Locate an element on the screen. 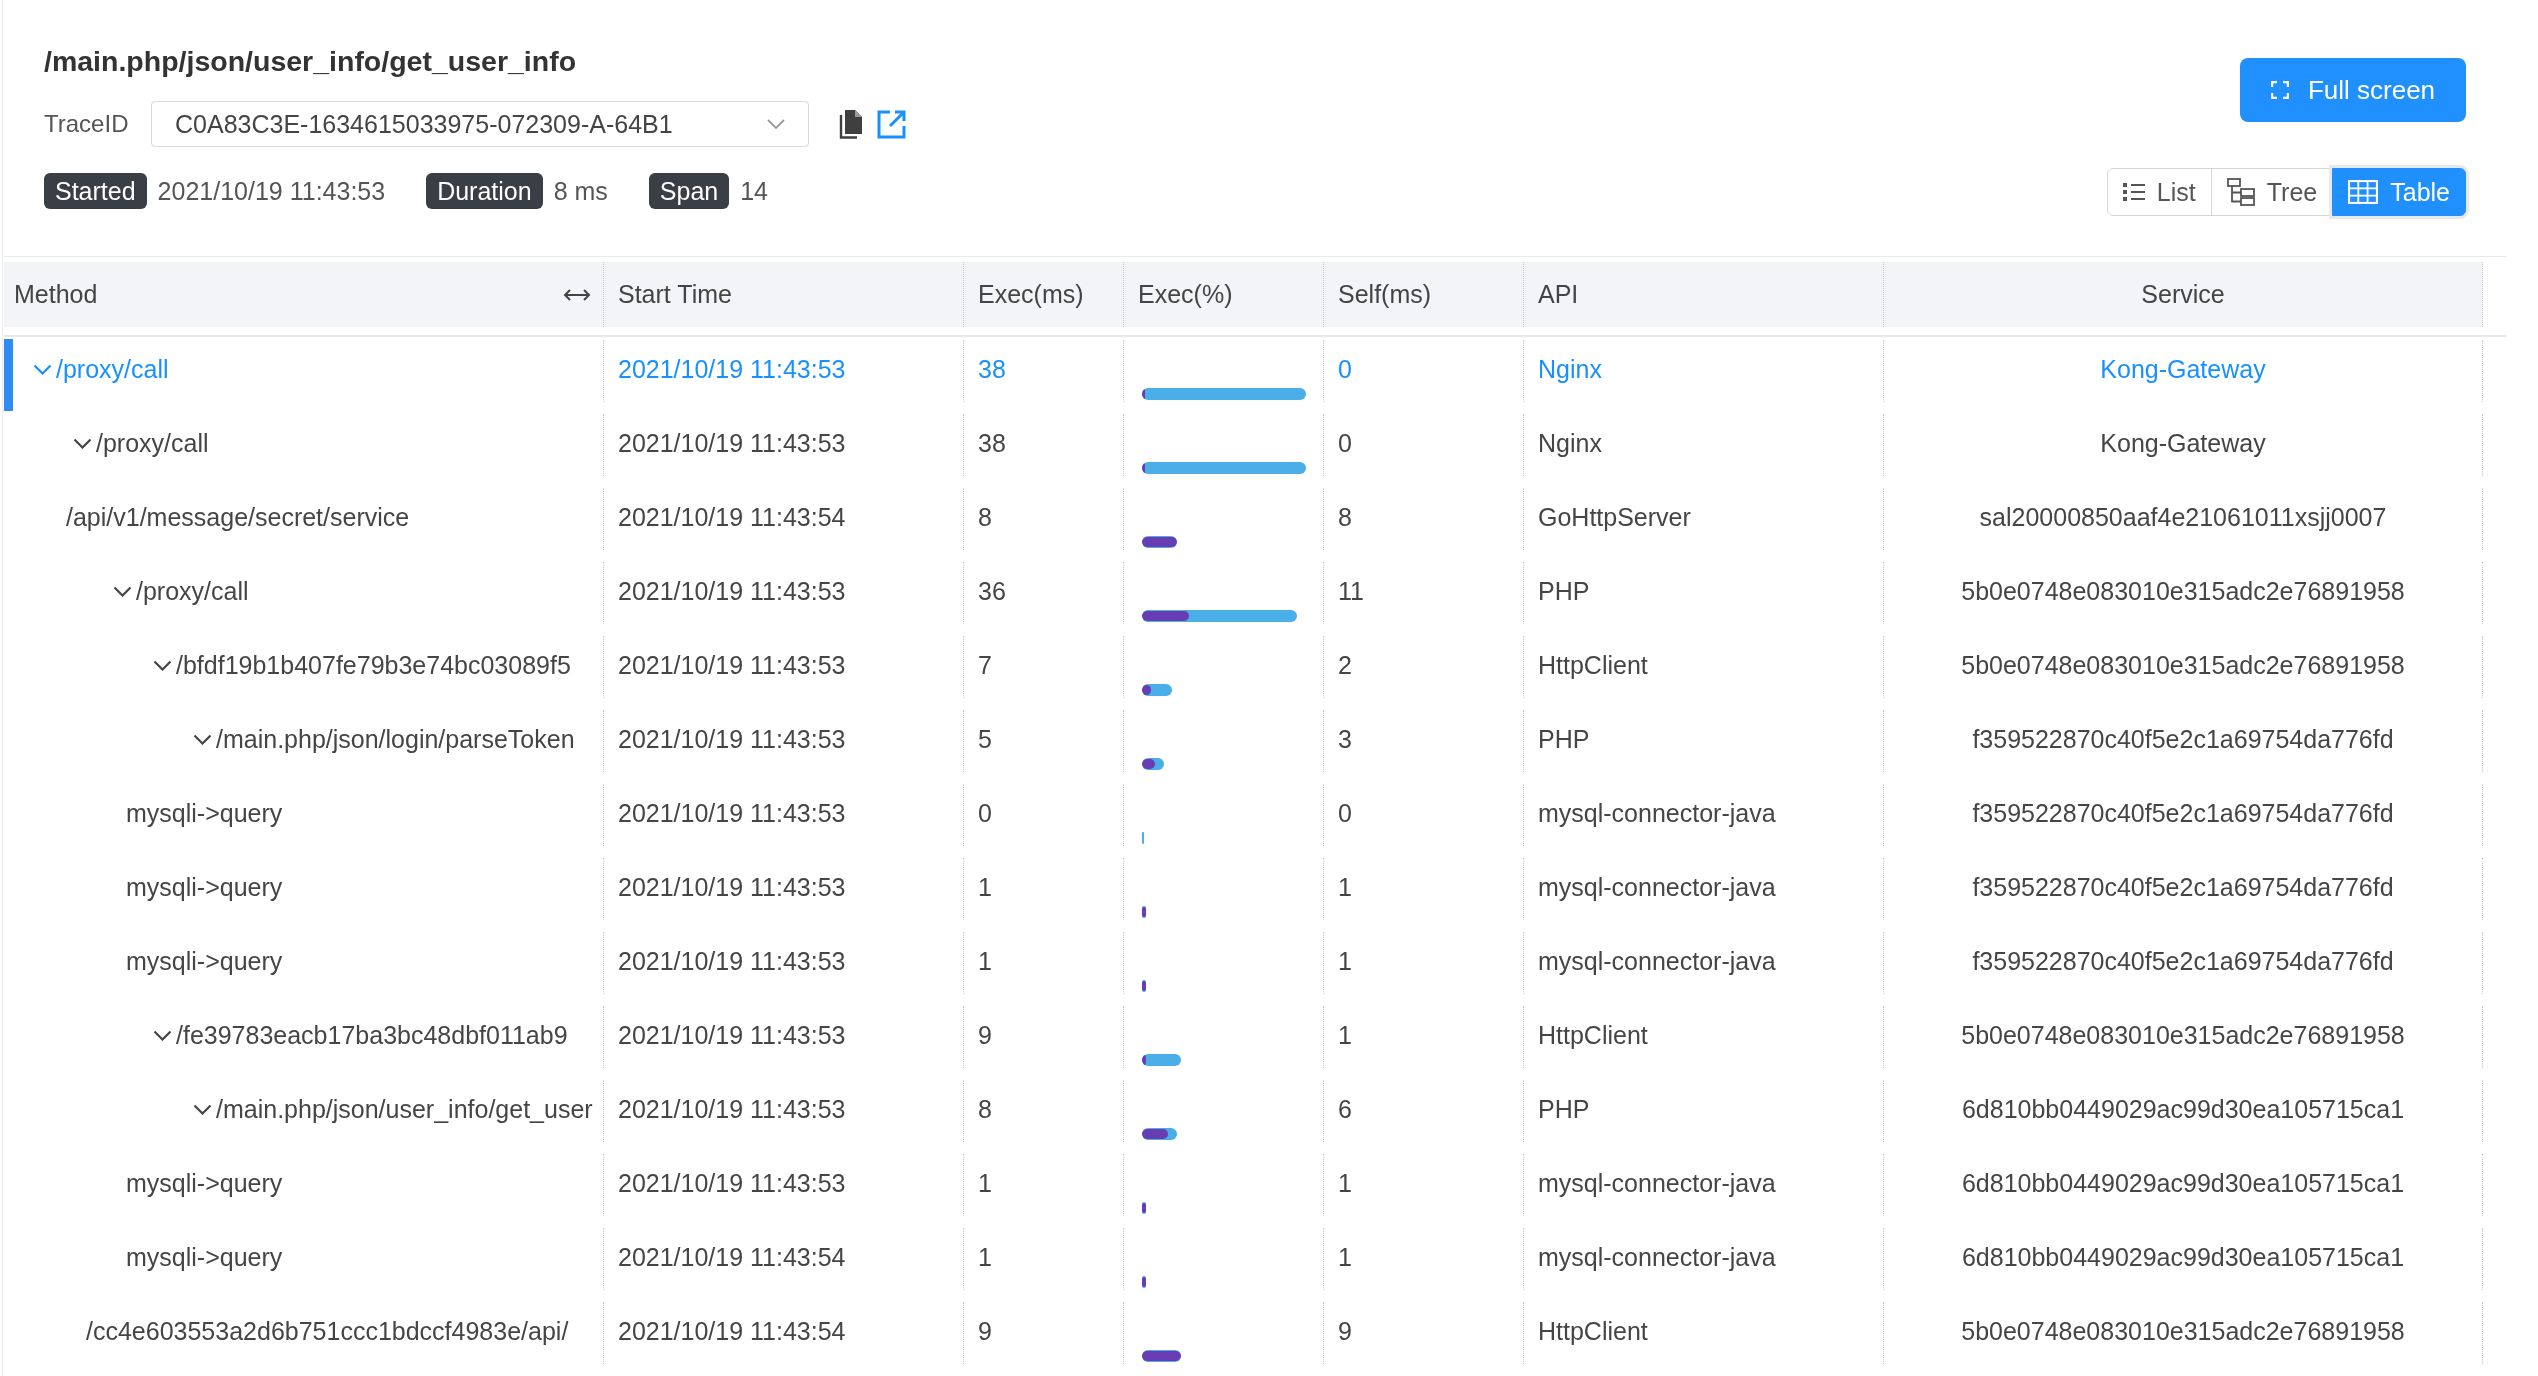 This screenshot has height=1376, width=2538. fullscreen-icon is located at coordinates (2279, 90).